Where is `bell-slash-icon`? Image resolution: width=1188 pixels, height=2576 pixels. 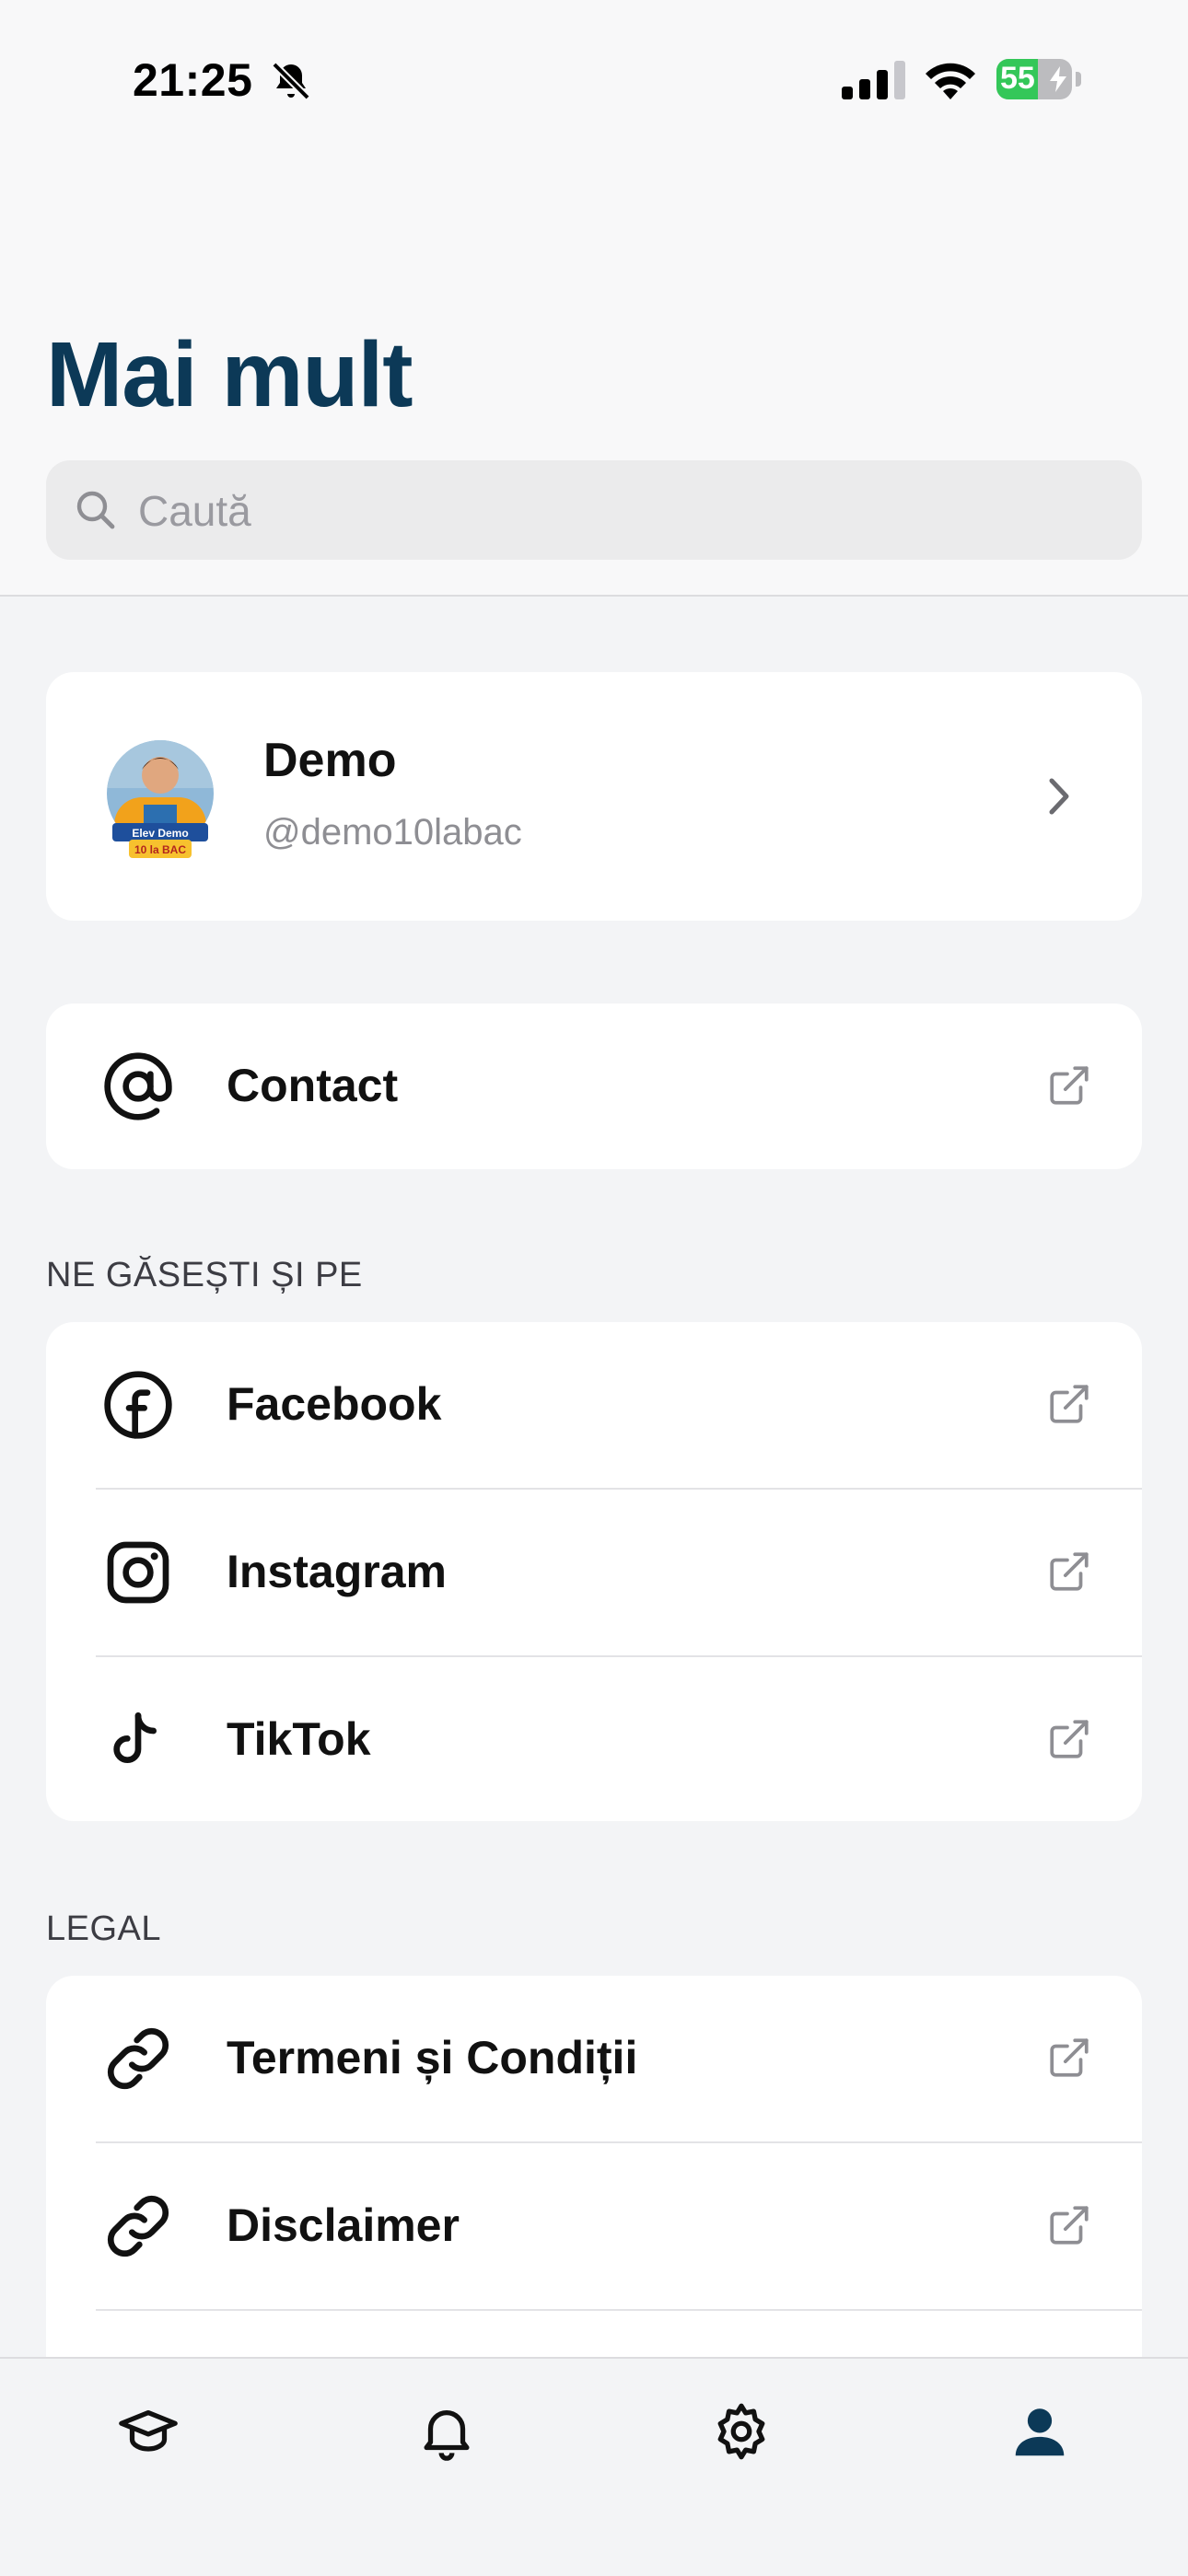 bell-slash-icon is located at coordinates (291, 81).